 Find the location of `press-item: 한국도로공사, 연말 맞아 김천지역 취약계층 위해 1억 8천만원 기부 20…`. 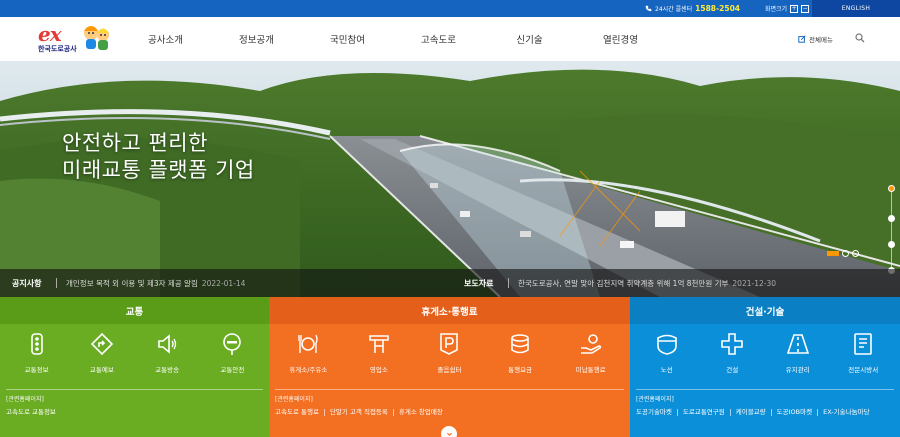

press-item: 한국도로공사, 연말 맞아 김천지역 취약계층 위해 1억 8천만원 기부 20… is located at coordinates (647, 283).